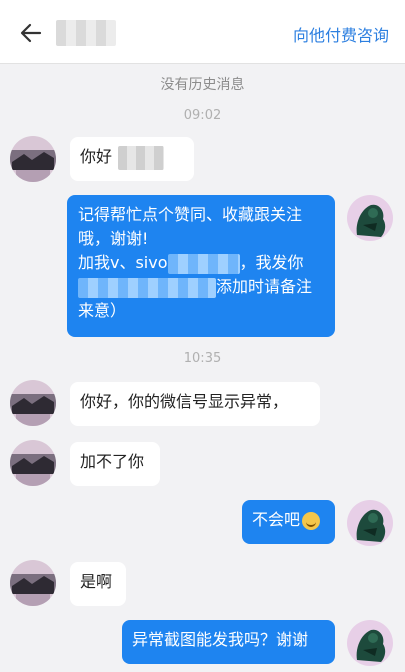 The image size is (405, 672). Describe the element at coordinates (311, 520) in the screenshot. I see `laughing-emoji-icon` at that location.